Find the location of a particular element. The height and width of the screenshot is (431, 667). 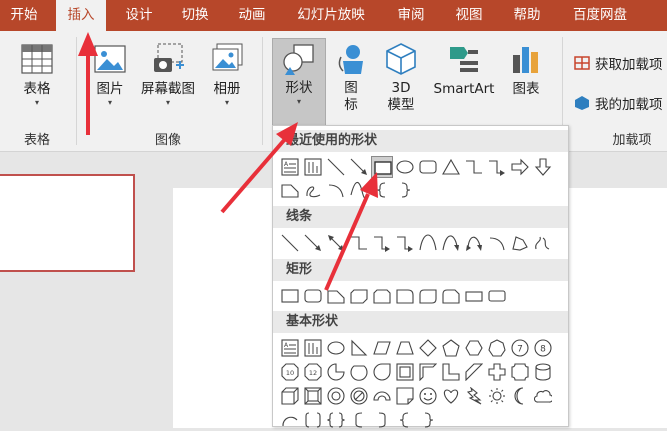

teardrop-shape is located at coordinates (382, 372).